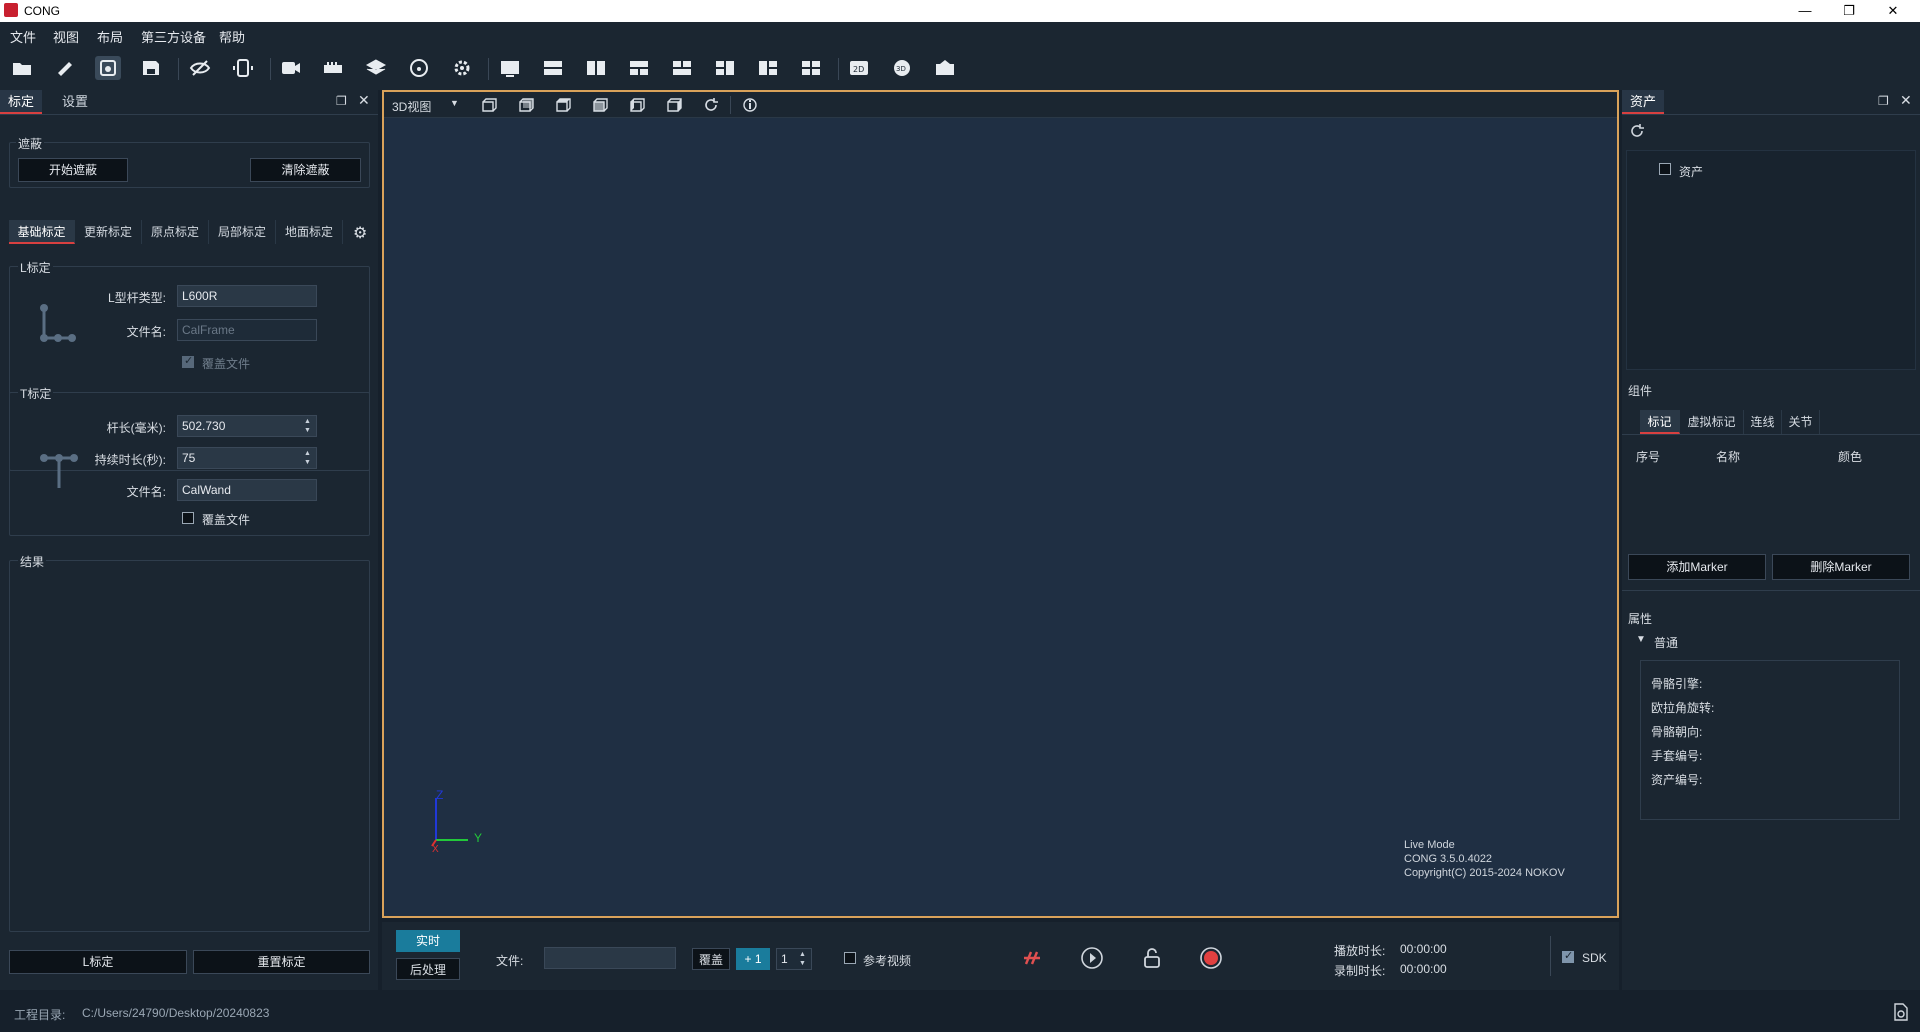  Describe the element at coordinates (428, 969) in the screenshot. I see `post-process-button: 后处理` at that location.